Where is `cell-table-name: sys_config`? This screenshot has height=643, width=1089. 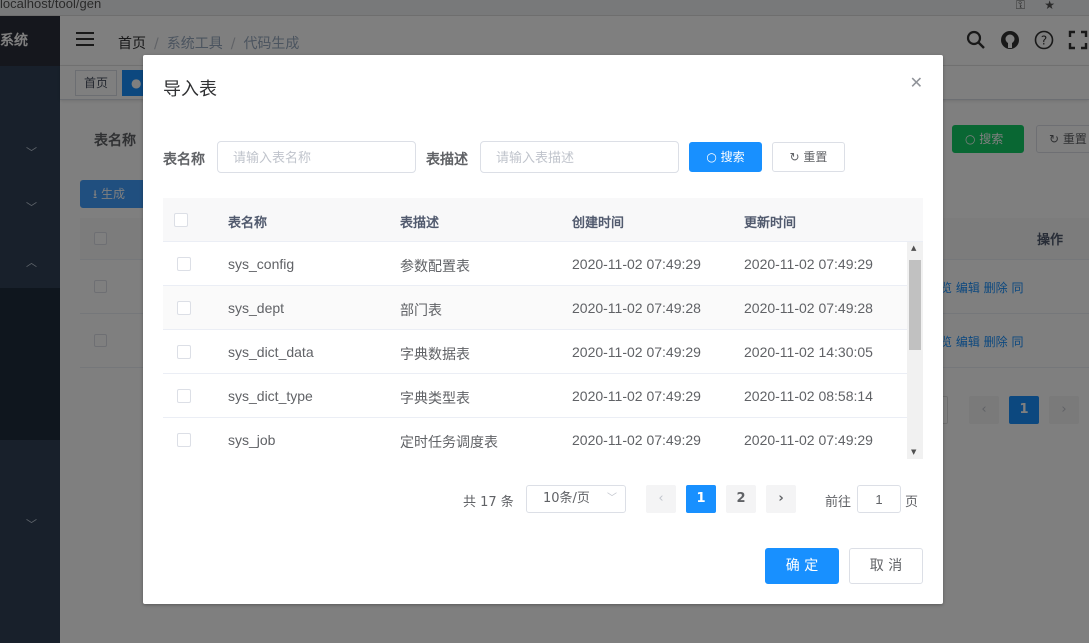 cell-table-name: sys_config is located at coordinates (261, 264).